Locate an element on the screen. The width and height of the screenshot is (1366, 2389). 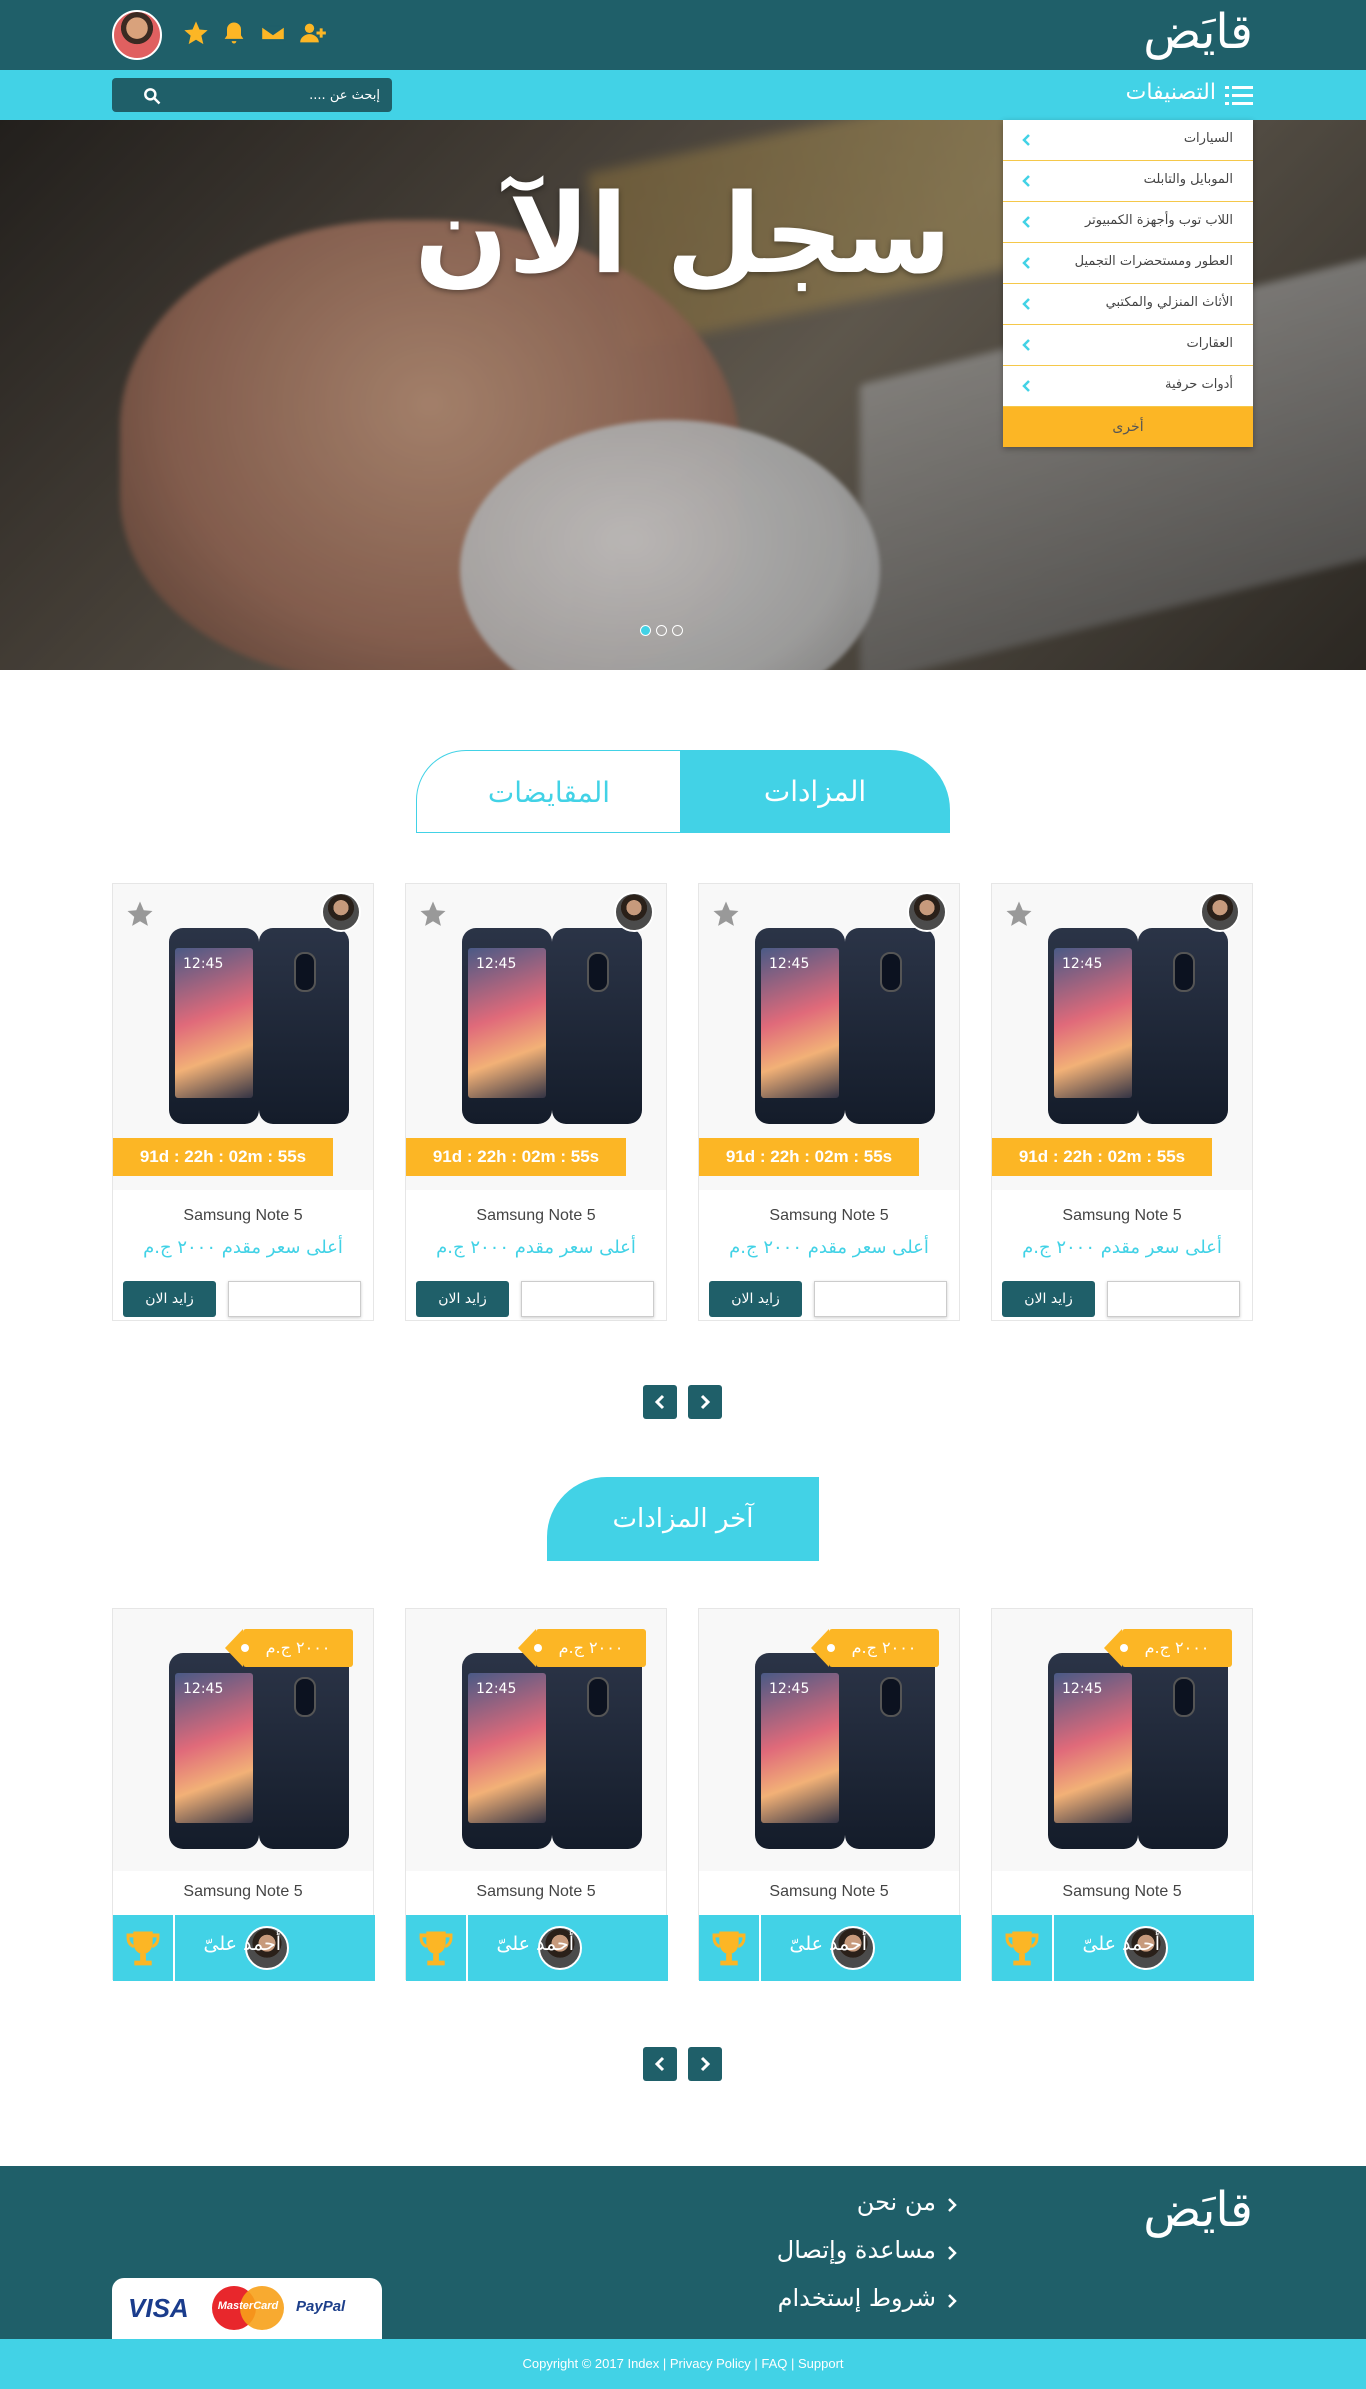
star-icon is located at coordinates (196, 33).